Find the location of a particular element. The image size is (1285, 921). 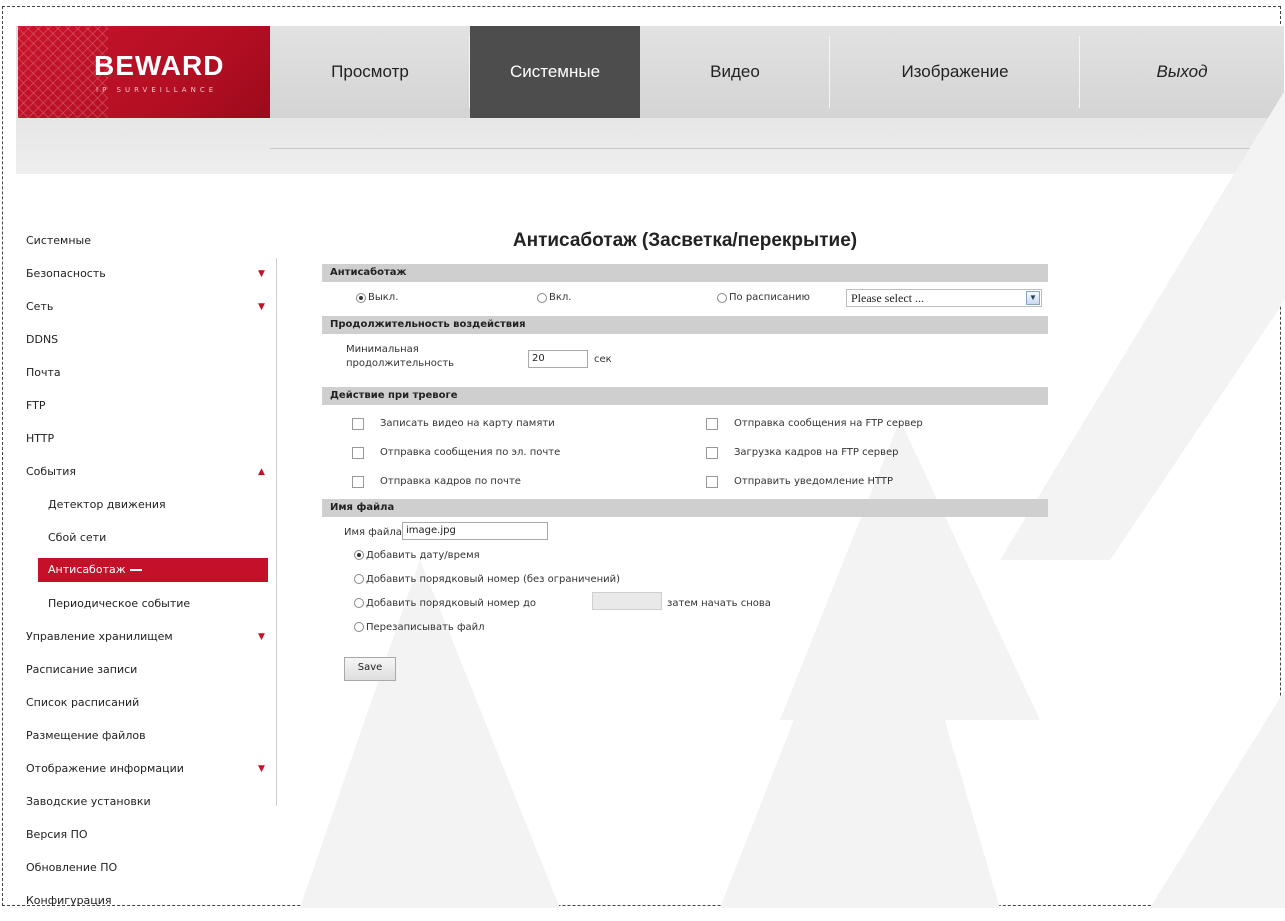

duration-label-line2: продолжительность is located at coordinates (400, 363).